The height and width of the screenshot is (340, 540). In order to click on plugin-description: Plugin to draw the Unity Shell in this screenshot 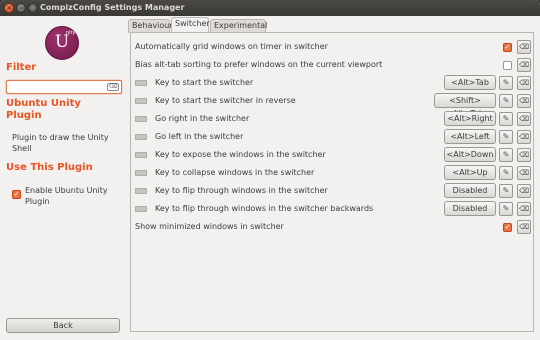, I will do `click(60, 143)`.